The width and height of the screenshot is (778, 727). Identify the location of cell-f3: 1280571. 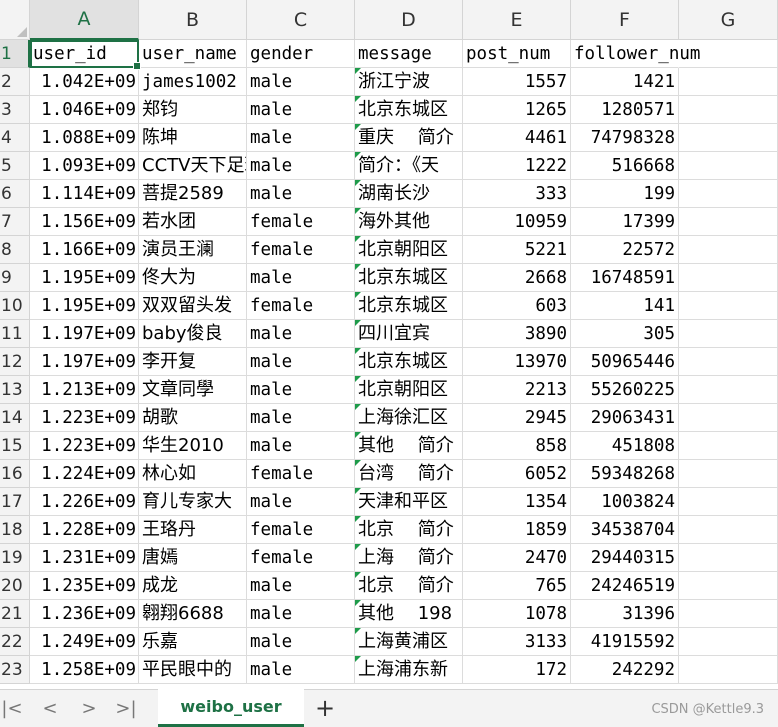
(625, 110).